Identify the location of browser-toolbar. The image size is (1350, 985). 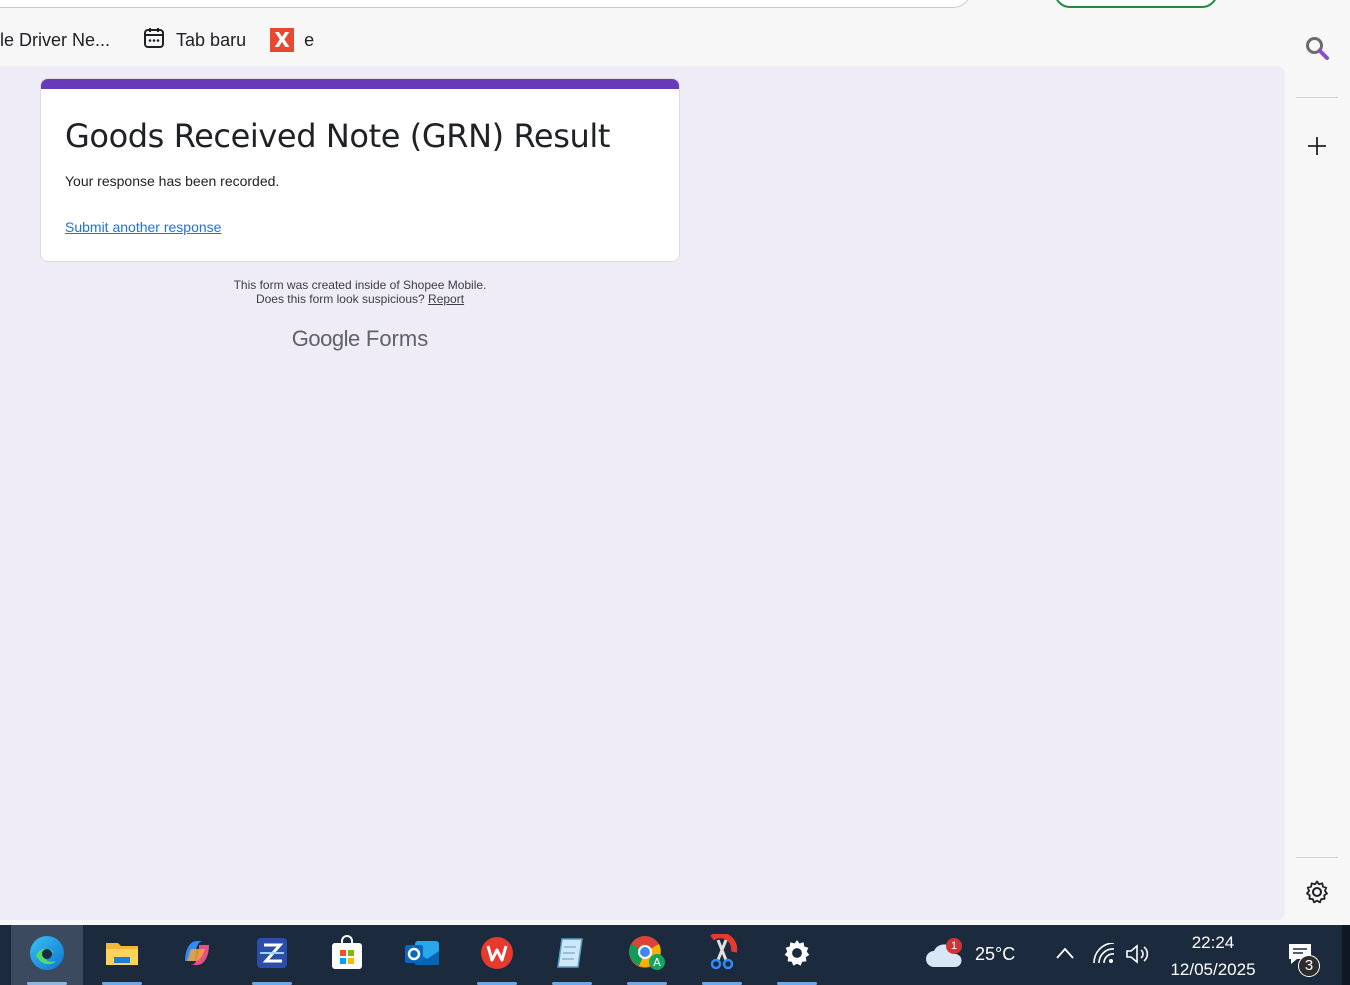
(675, 7).